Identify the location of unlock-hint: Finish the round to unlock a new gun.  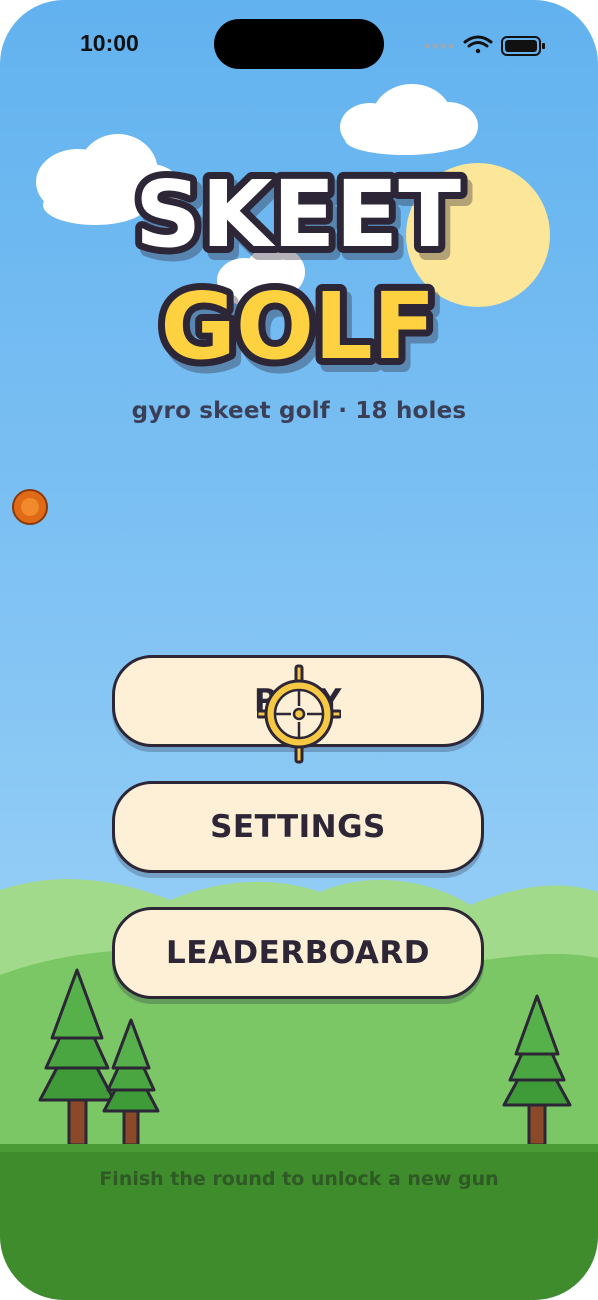
(299, 1179).